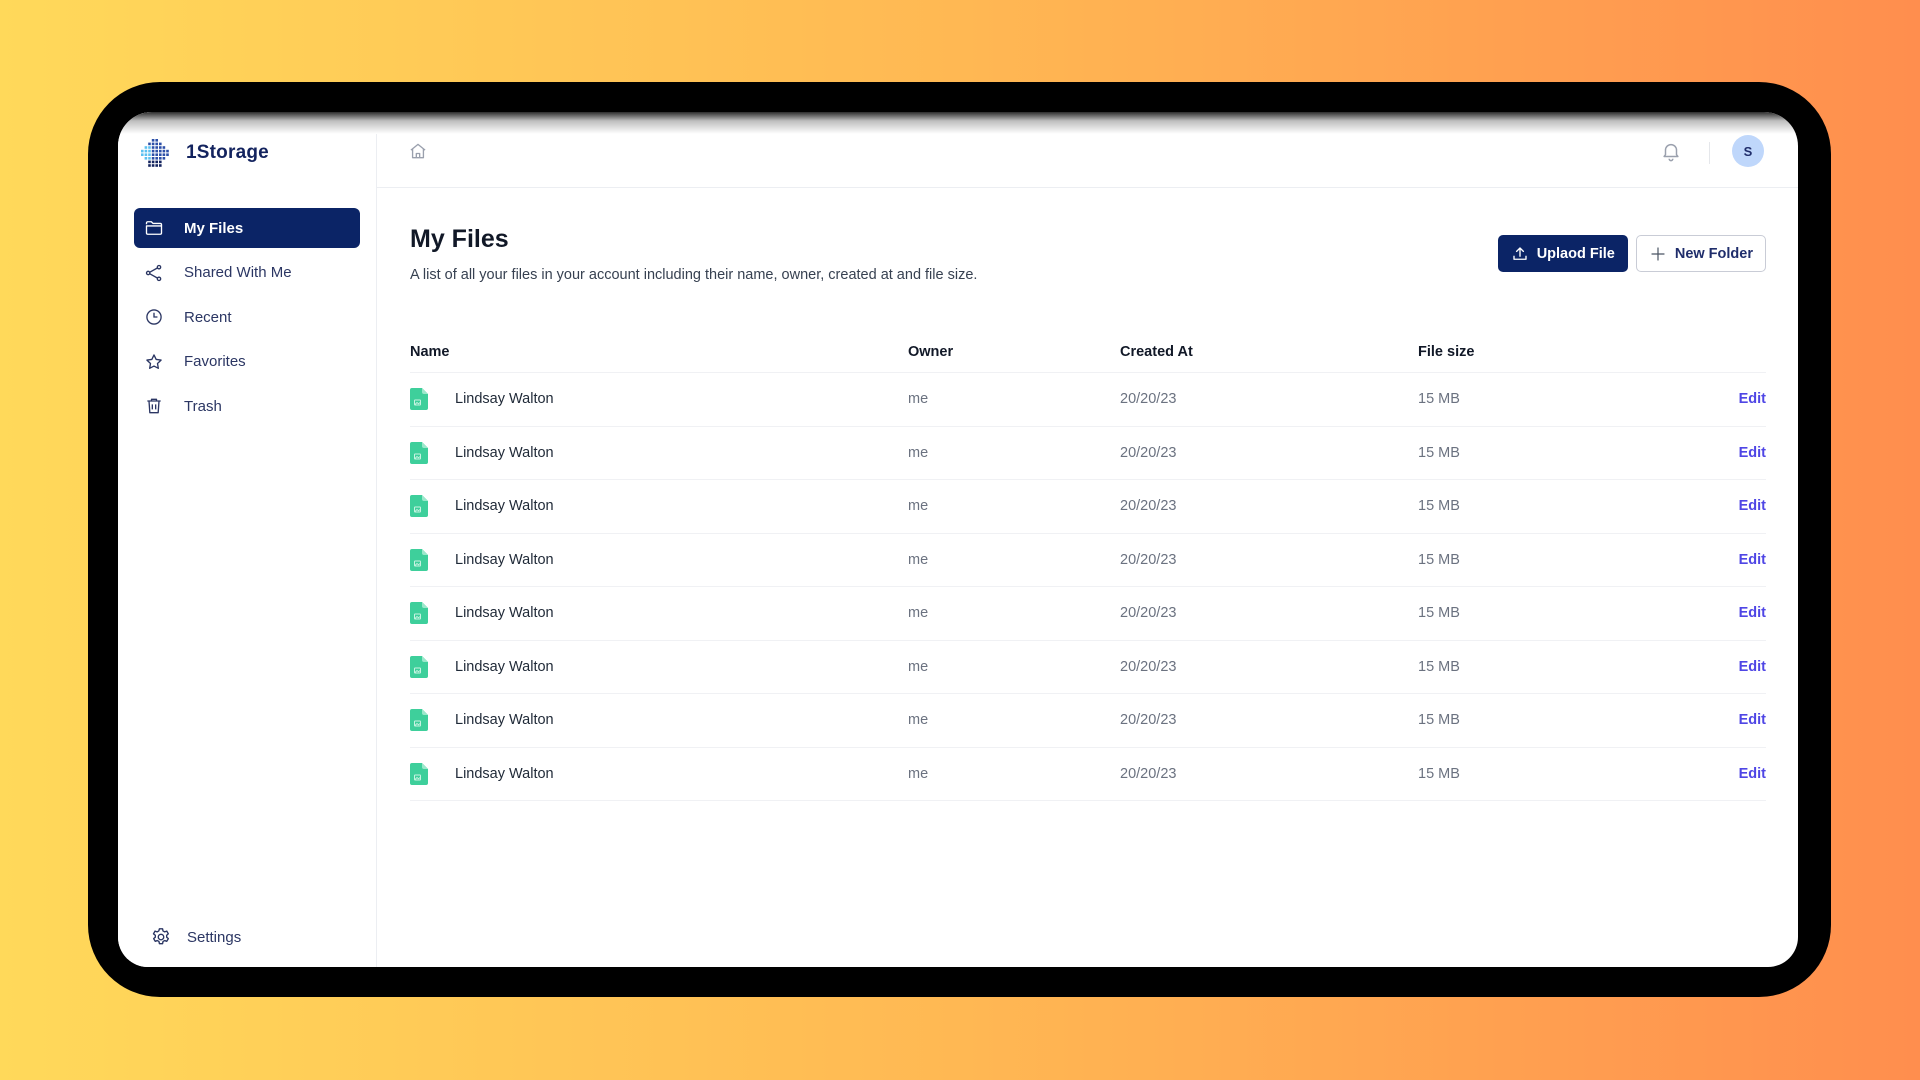  What do you see at coordinates (247, 228) in the screenshot?
I see `sidebar-item-my-files: My Files` at bounding box center [247, 228].